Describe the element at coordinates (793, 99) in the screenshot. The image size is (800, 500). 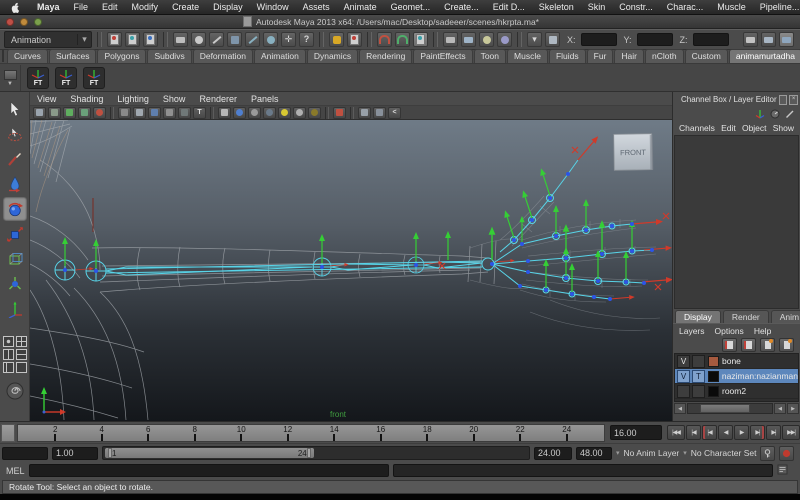
I see `close-panel-icon: ×` at that location.